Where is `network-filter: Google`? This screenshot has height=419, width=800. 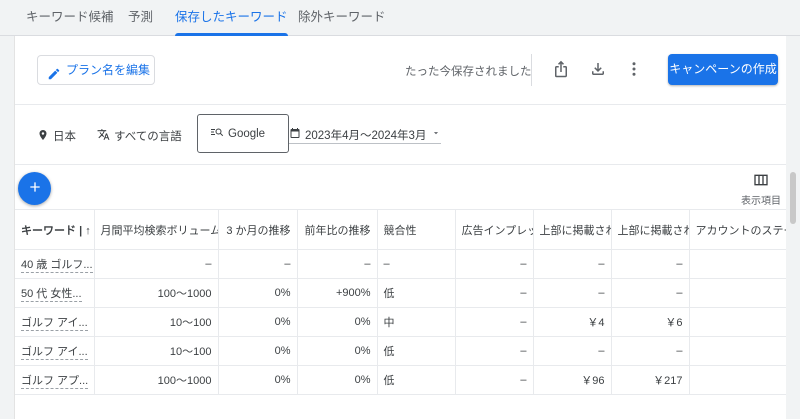
network-filter: Google is located at coordinates (243, 133).